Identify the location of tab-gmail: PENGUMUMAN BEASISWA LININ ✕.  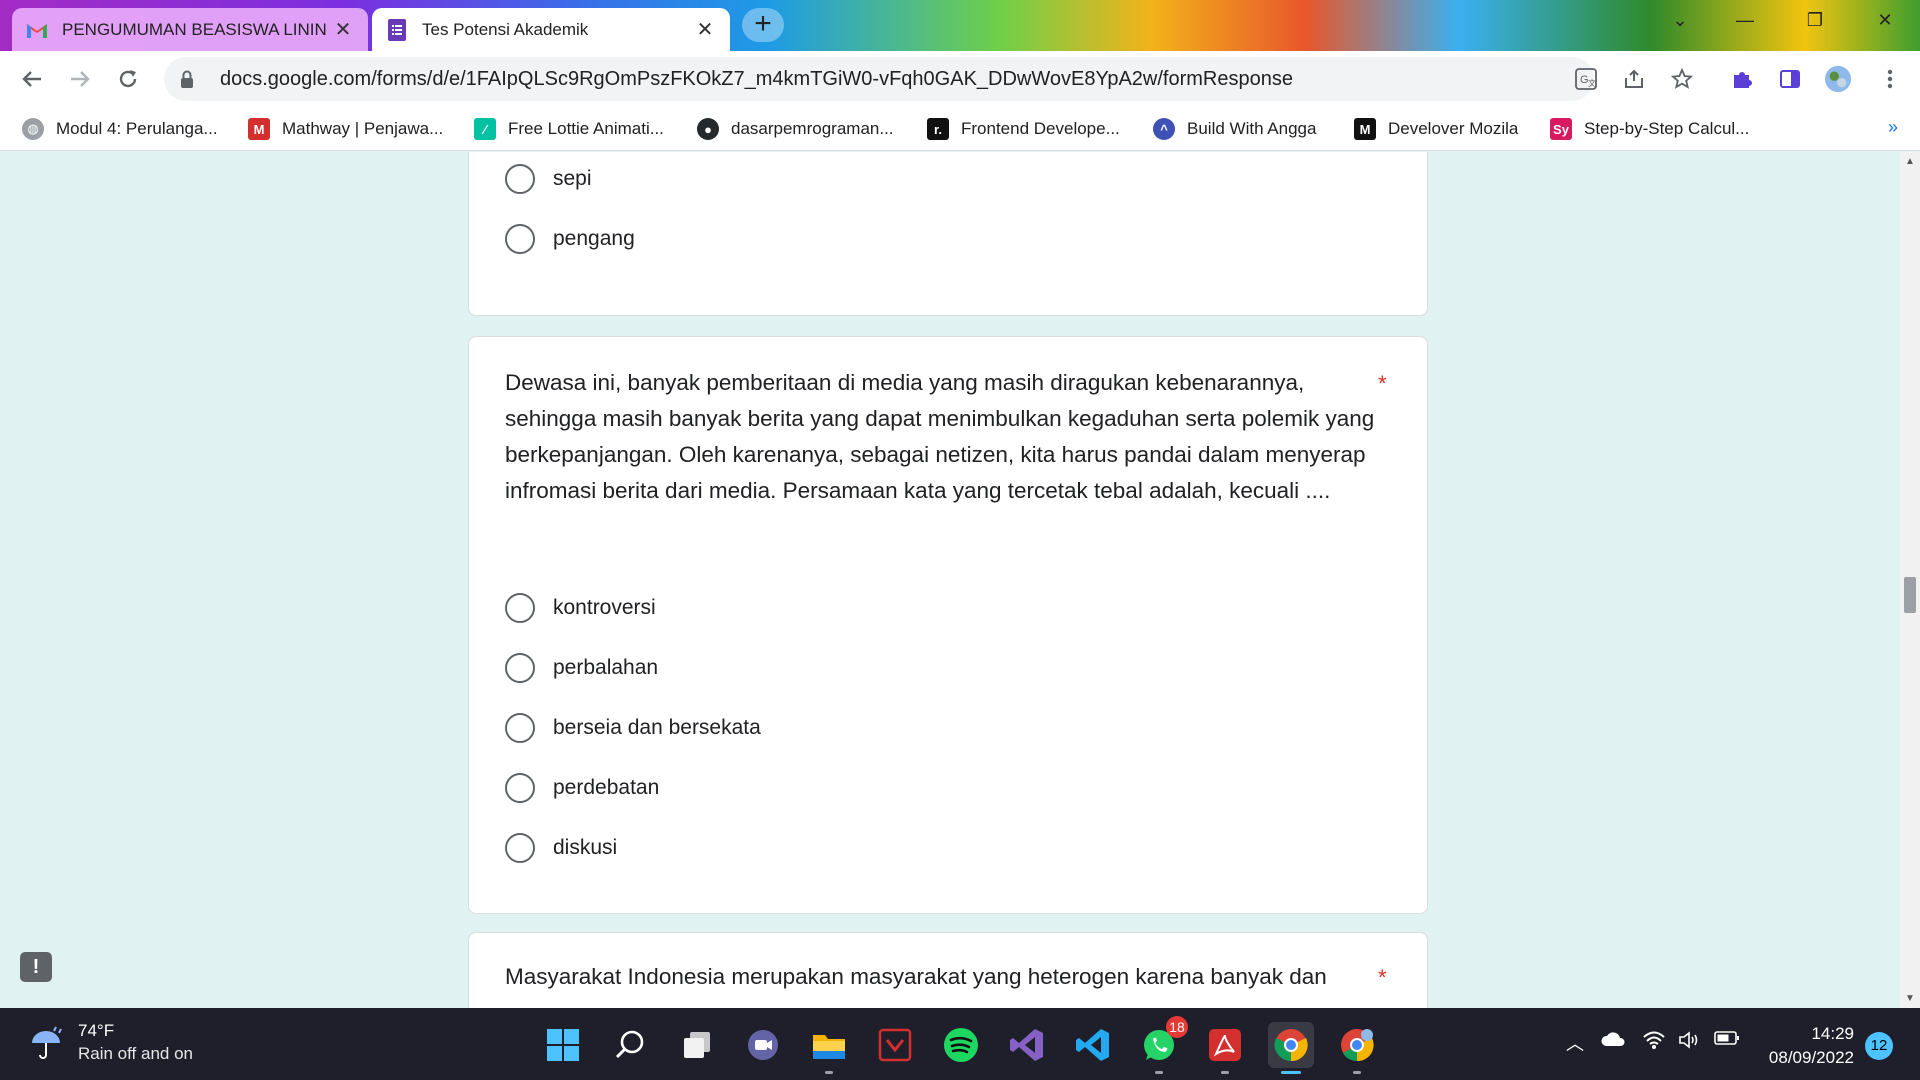
(190, 29).